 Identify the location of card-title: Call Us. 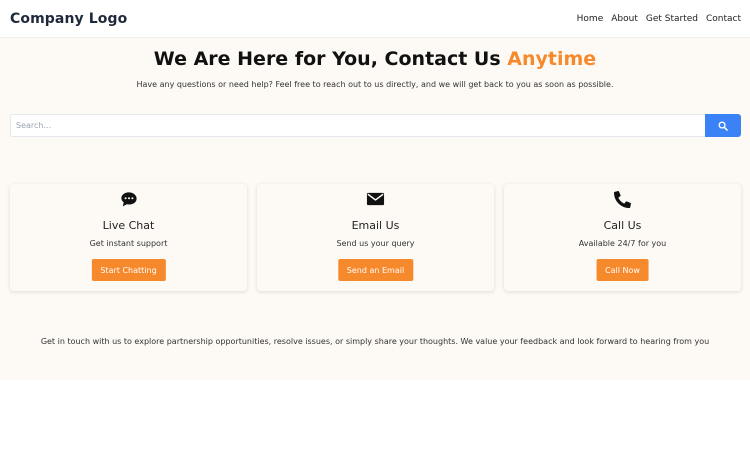
(622, 225).